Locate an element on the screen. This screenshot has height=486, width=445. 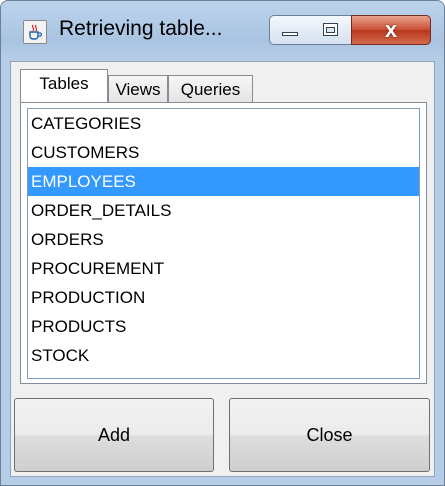
title-bar: Retrieving table... x is located at coordinates (222, 31).